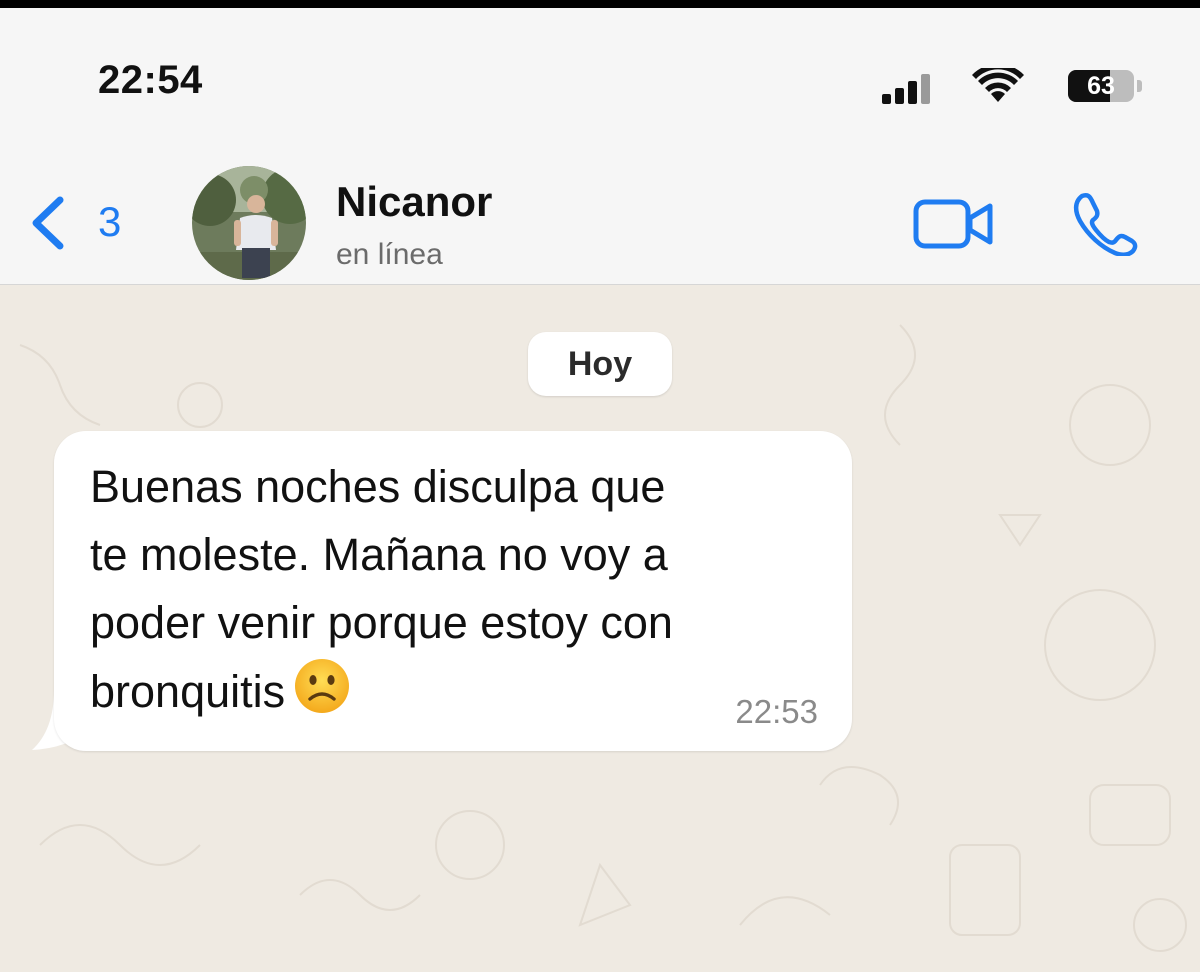  I want to click on battery-level: 63, so click(1101, 86).